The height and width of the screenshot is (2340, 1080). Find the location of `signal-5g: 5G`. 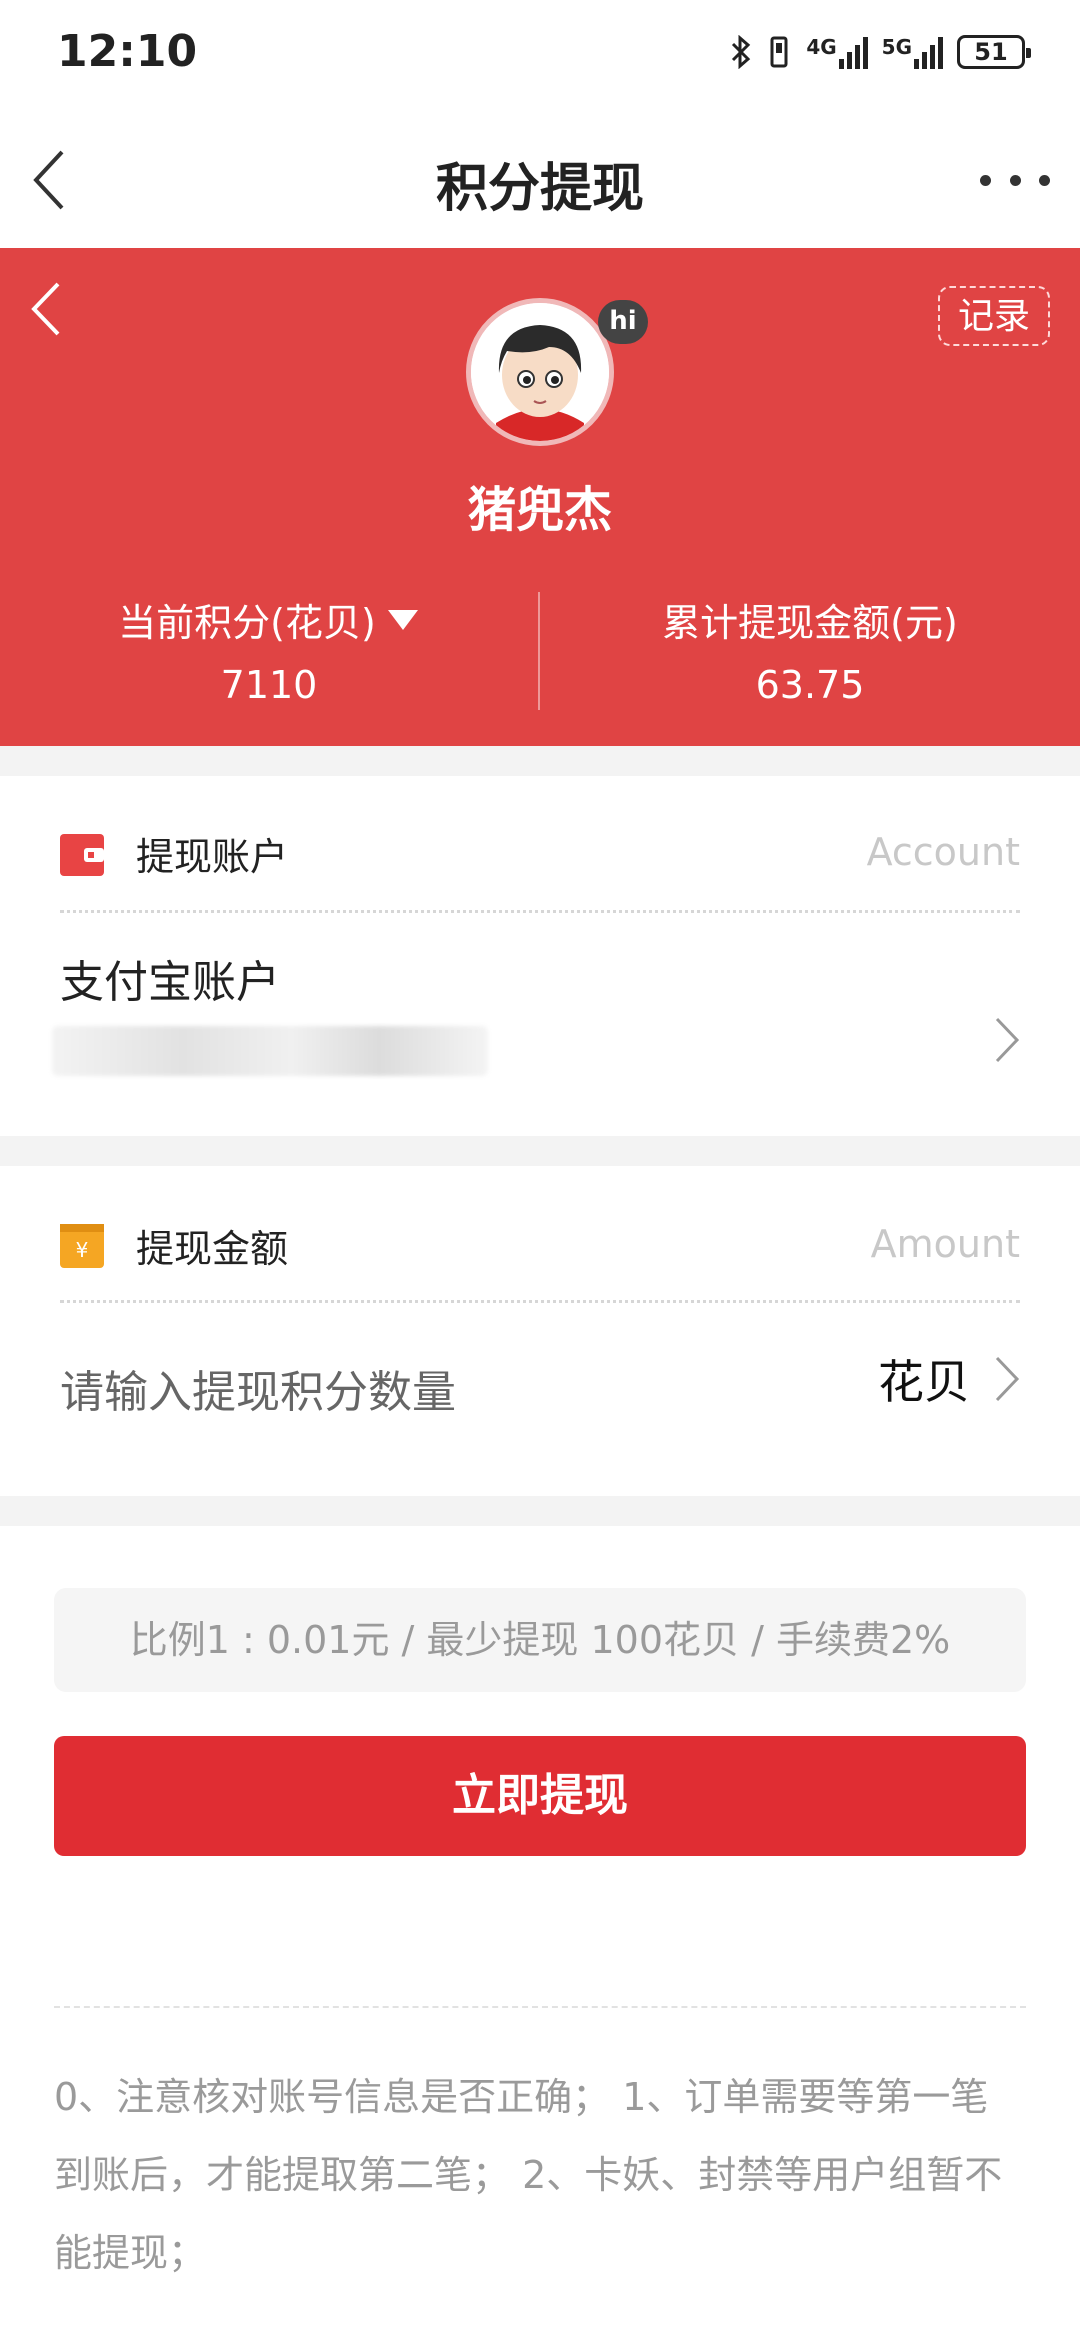

signal-5g: 5G is located at coordinates (912, 52).